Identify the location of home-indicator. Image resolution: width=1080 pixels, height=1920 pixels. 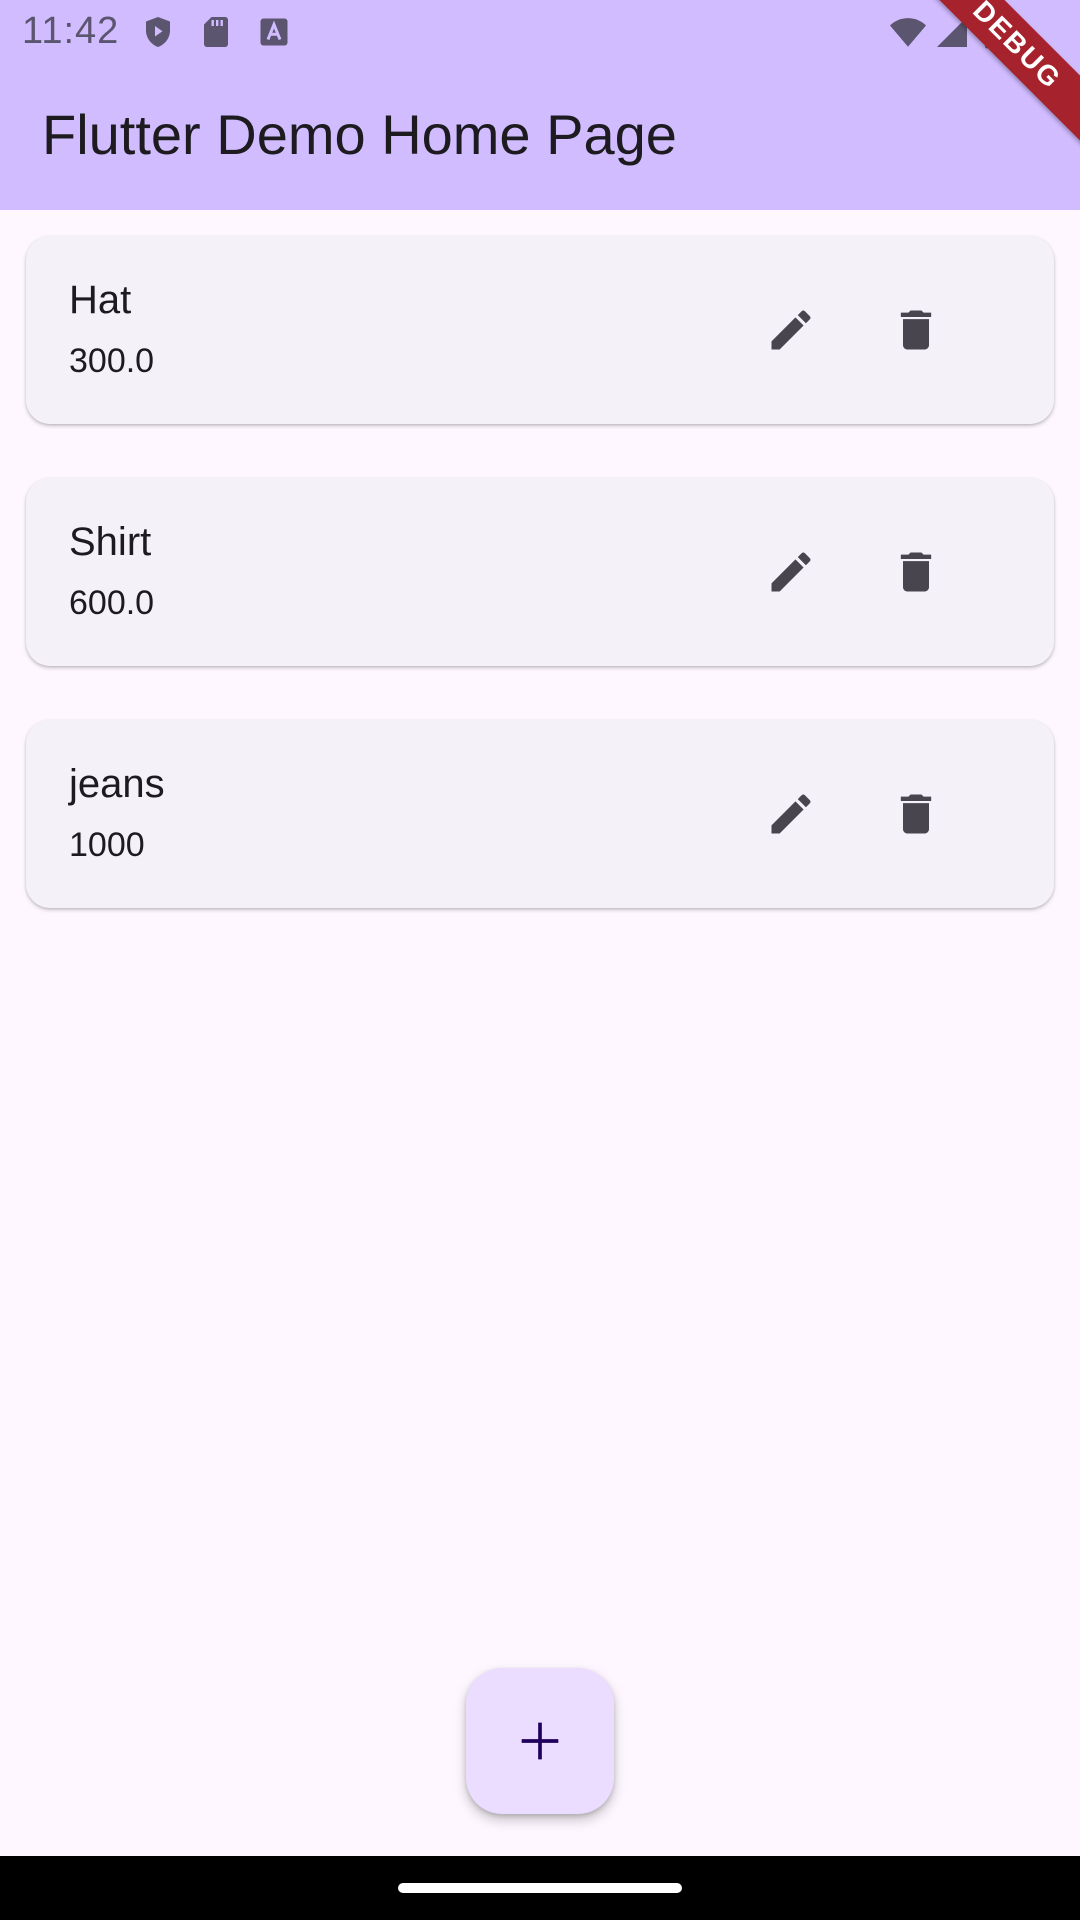
(540, 1888).